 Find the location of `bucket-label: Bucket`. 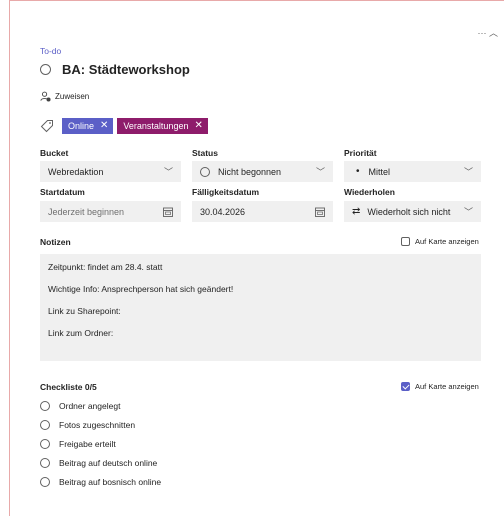

bucket-label: Bucket is located at coordinates (54, 153).